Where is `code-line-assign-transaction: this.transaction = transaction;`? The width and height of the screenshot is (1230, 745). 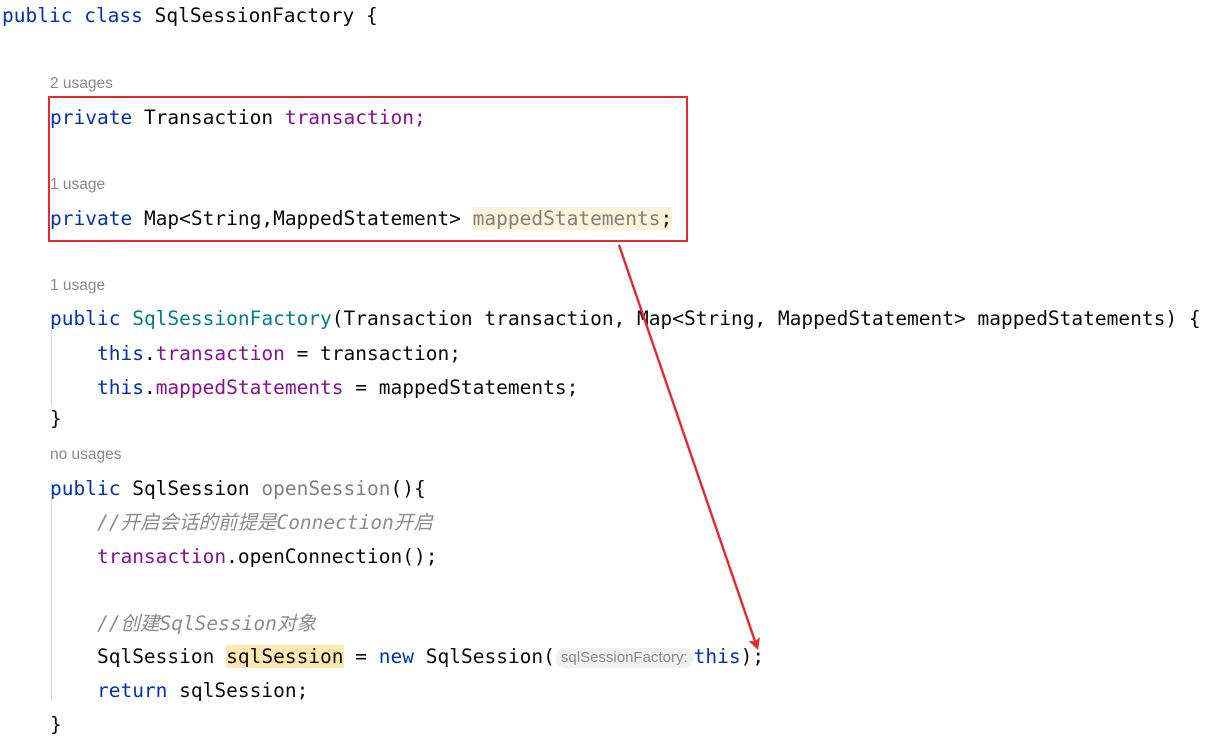
code-line-assign-transaction: this.transaction = transaction; is located at coordinates (255, 354).